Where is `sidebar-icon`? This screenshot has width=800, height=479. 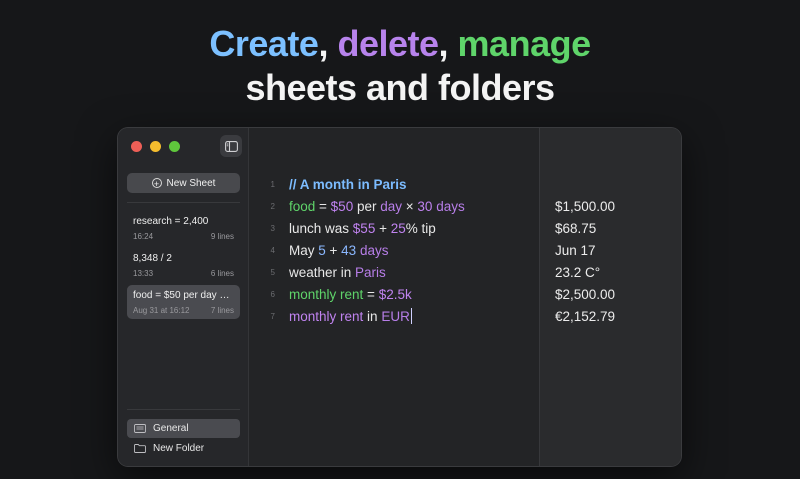
sidebar-icon is located at coordinates (231, 146).